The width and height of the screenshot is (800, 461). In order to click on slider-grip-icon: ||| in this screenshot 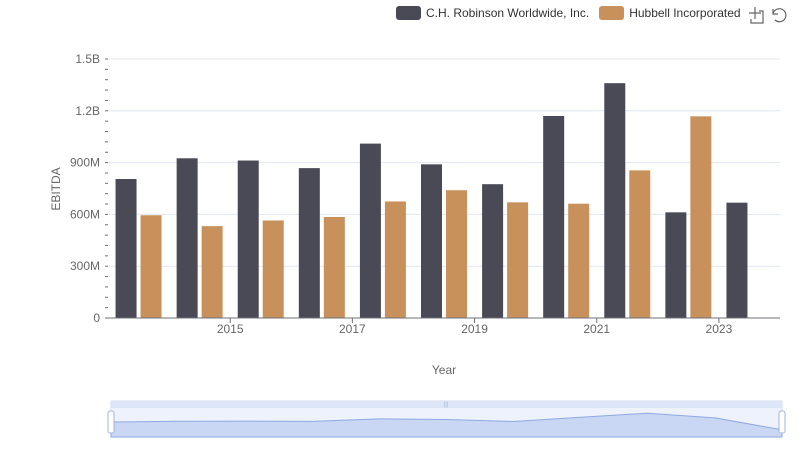, I will do `click(446, 405)`.